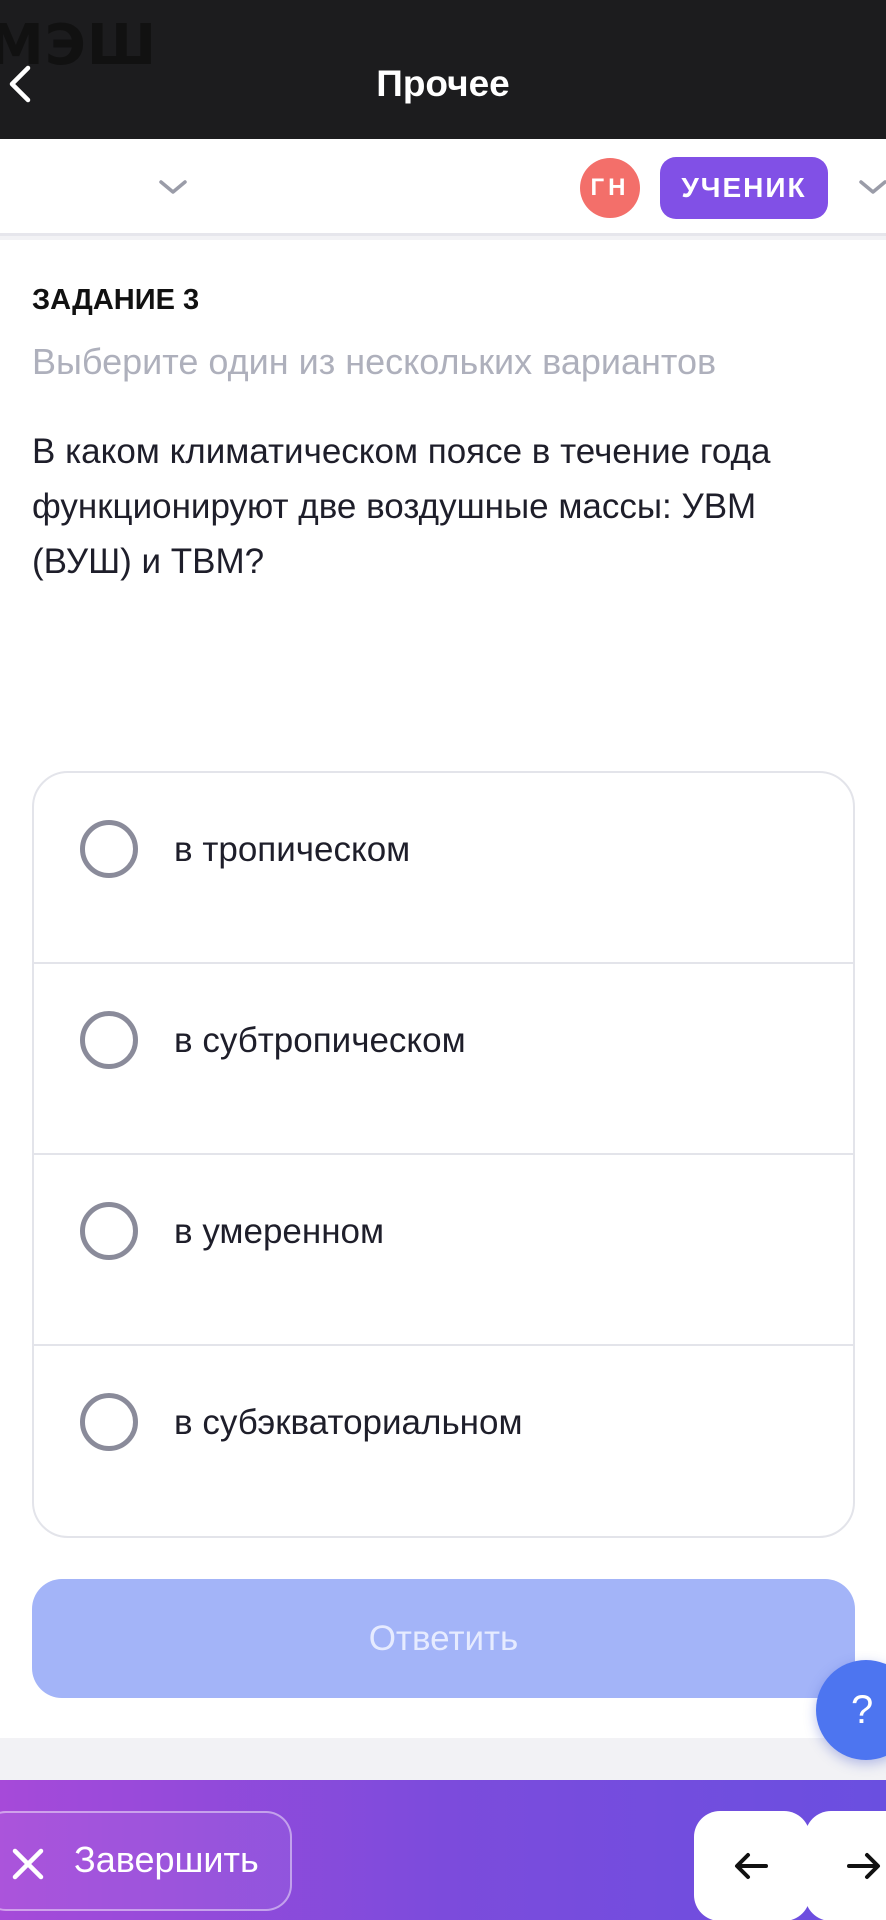 Image resolution: width=886 pixels, height=1920 pixels. I want to click on task-instruction: Выберите один из нескольких вариантов, so click(374, 361).